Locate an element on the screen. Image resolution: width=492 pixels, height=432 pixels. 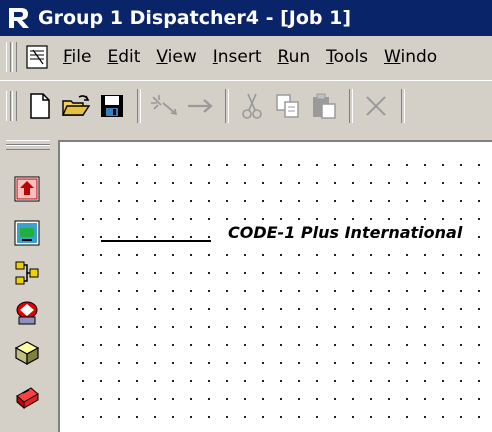
window-title: Group 1 Dispatcher4 - [Job 1] is located at coordinates (194, 18).